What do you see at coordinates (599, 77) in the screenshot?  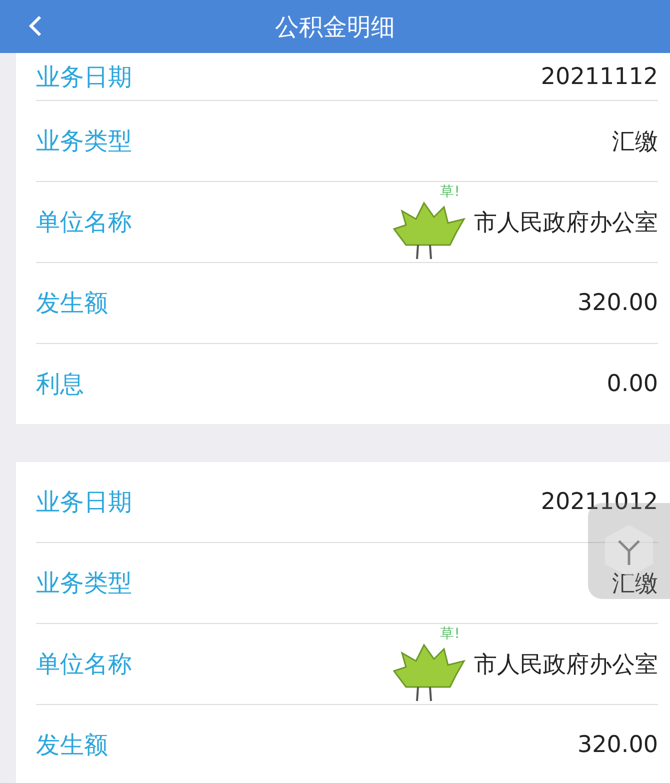 I see `field-value: 20211112` at bounding box center [599, 77].